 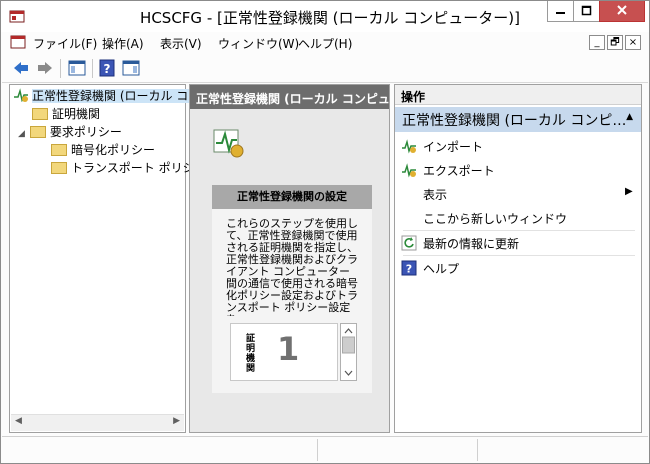 I want to click on menu-window: ウィンドウ(W), so click(x=258, y=43).